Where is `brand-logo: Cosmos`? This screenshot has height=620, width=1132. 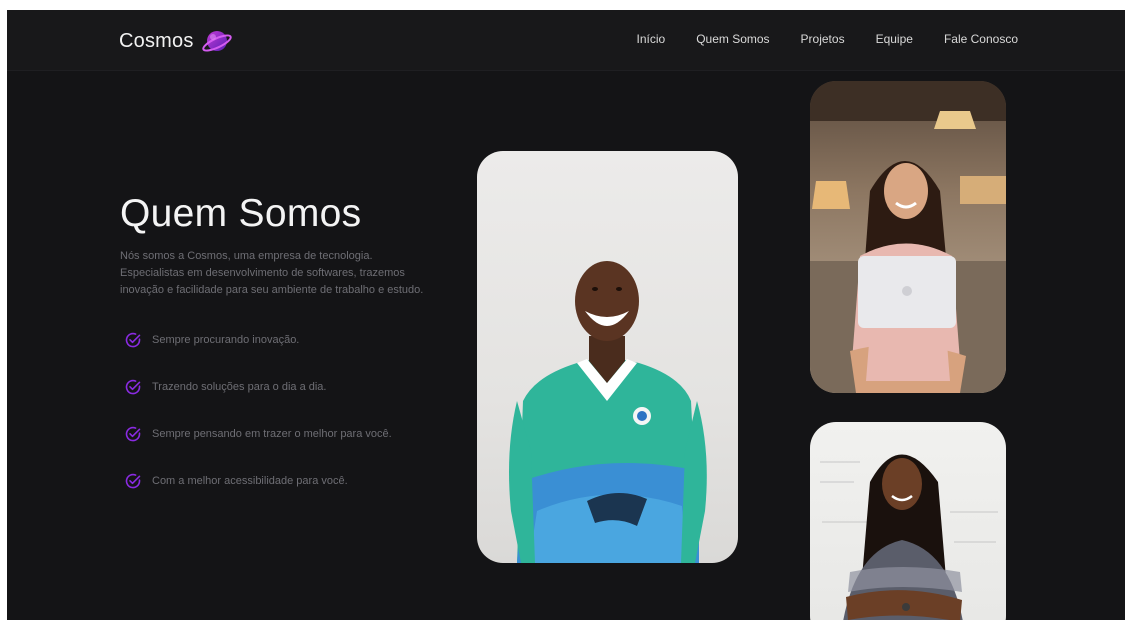
brand-logo: Cosmos is located at coordinates (176, 41).